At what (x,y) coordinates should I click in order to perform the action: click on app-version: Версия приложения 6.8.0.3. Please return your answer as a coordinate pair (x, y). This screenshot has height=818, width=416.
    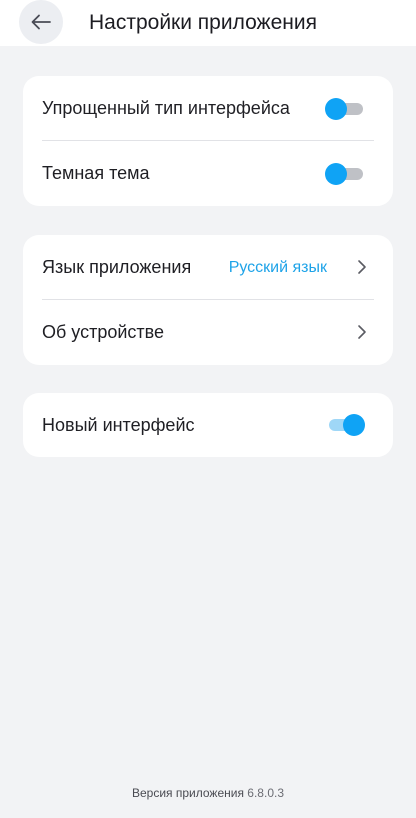
    Looking at the image, I should click on (208, 793).